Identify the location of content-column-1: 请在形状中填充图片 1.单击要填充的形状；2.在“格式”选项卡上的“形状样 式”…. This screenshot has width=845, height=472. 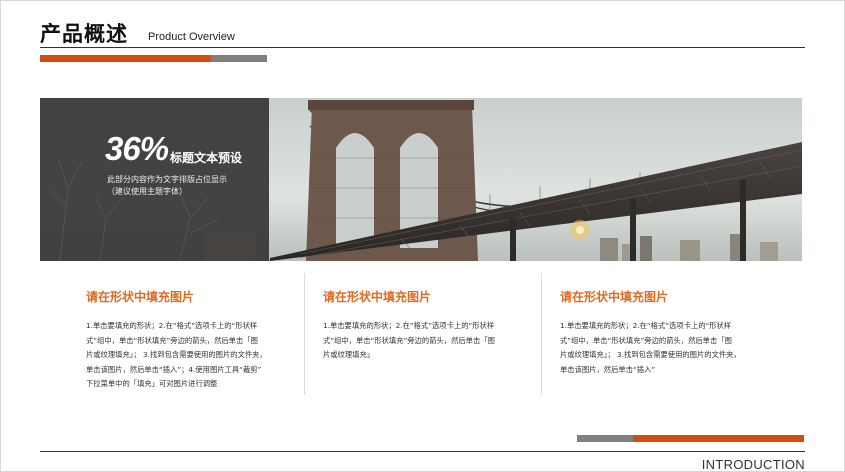
(183, 340).